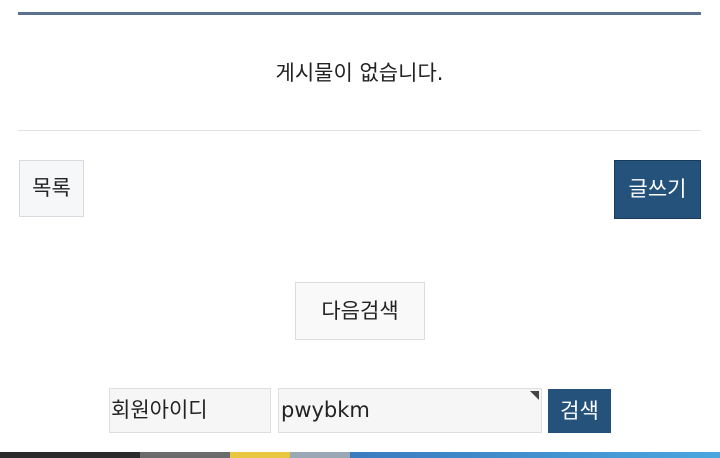 Image resolution: width=720 pixels, height=458 pixels. Describe the element at coordinates (51, 188) in the screenshot. I see `list-button: 목록` at that location.